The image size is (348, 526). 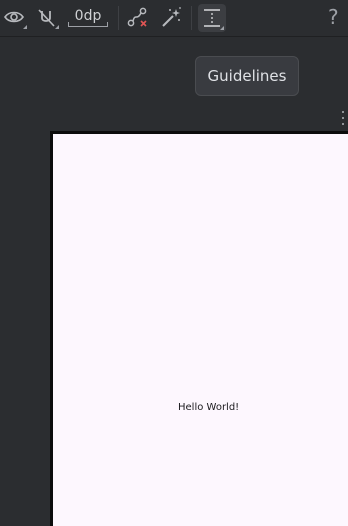 I want to click on default-margin-value: 0dp, so click(x=88, y=16).